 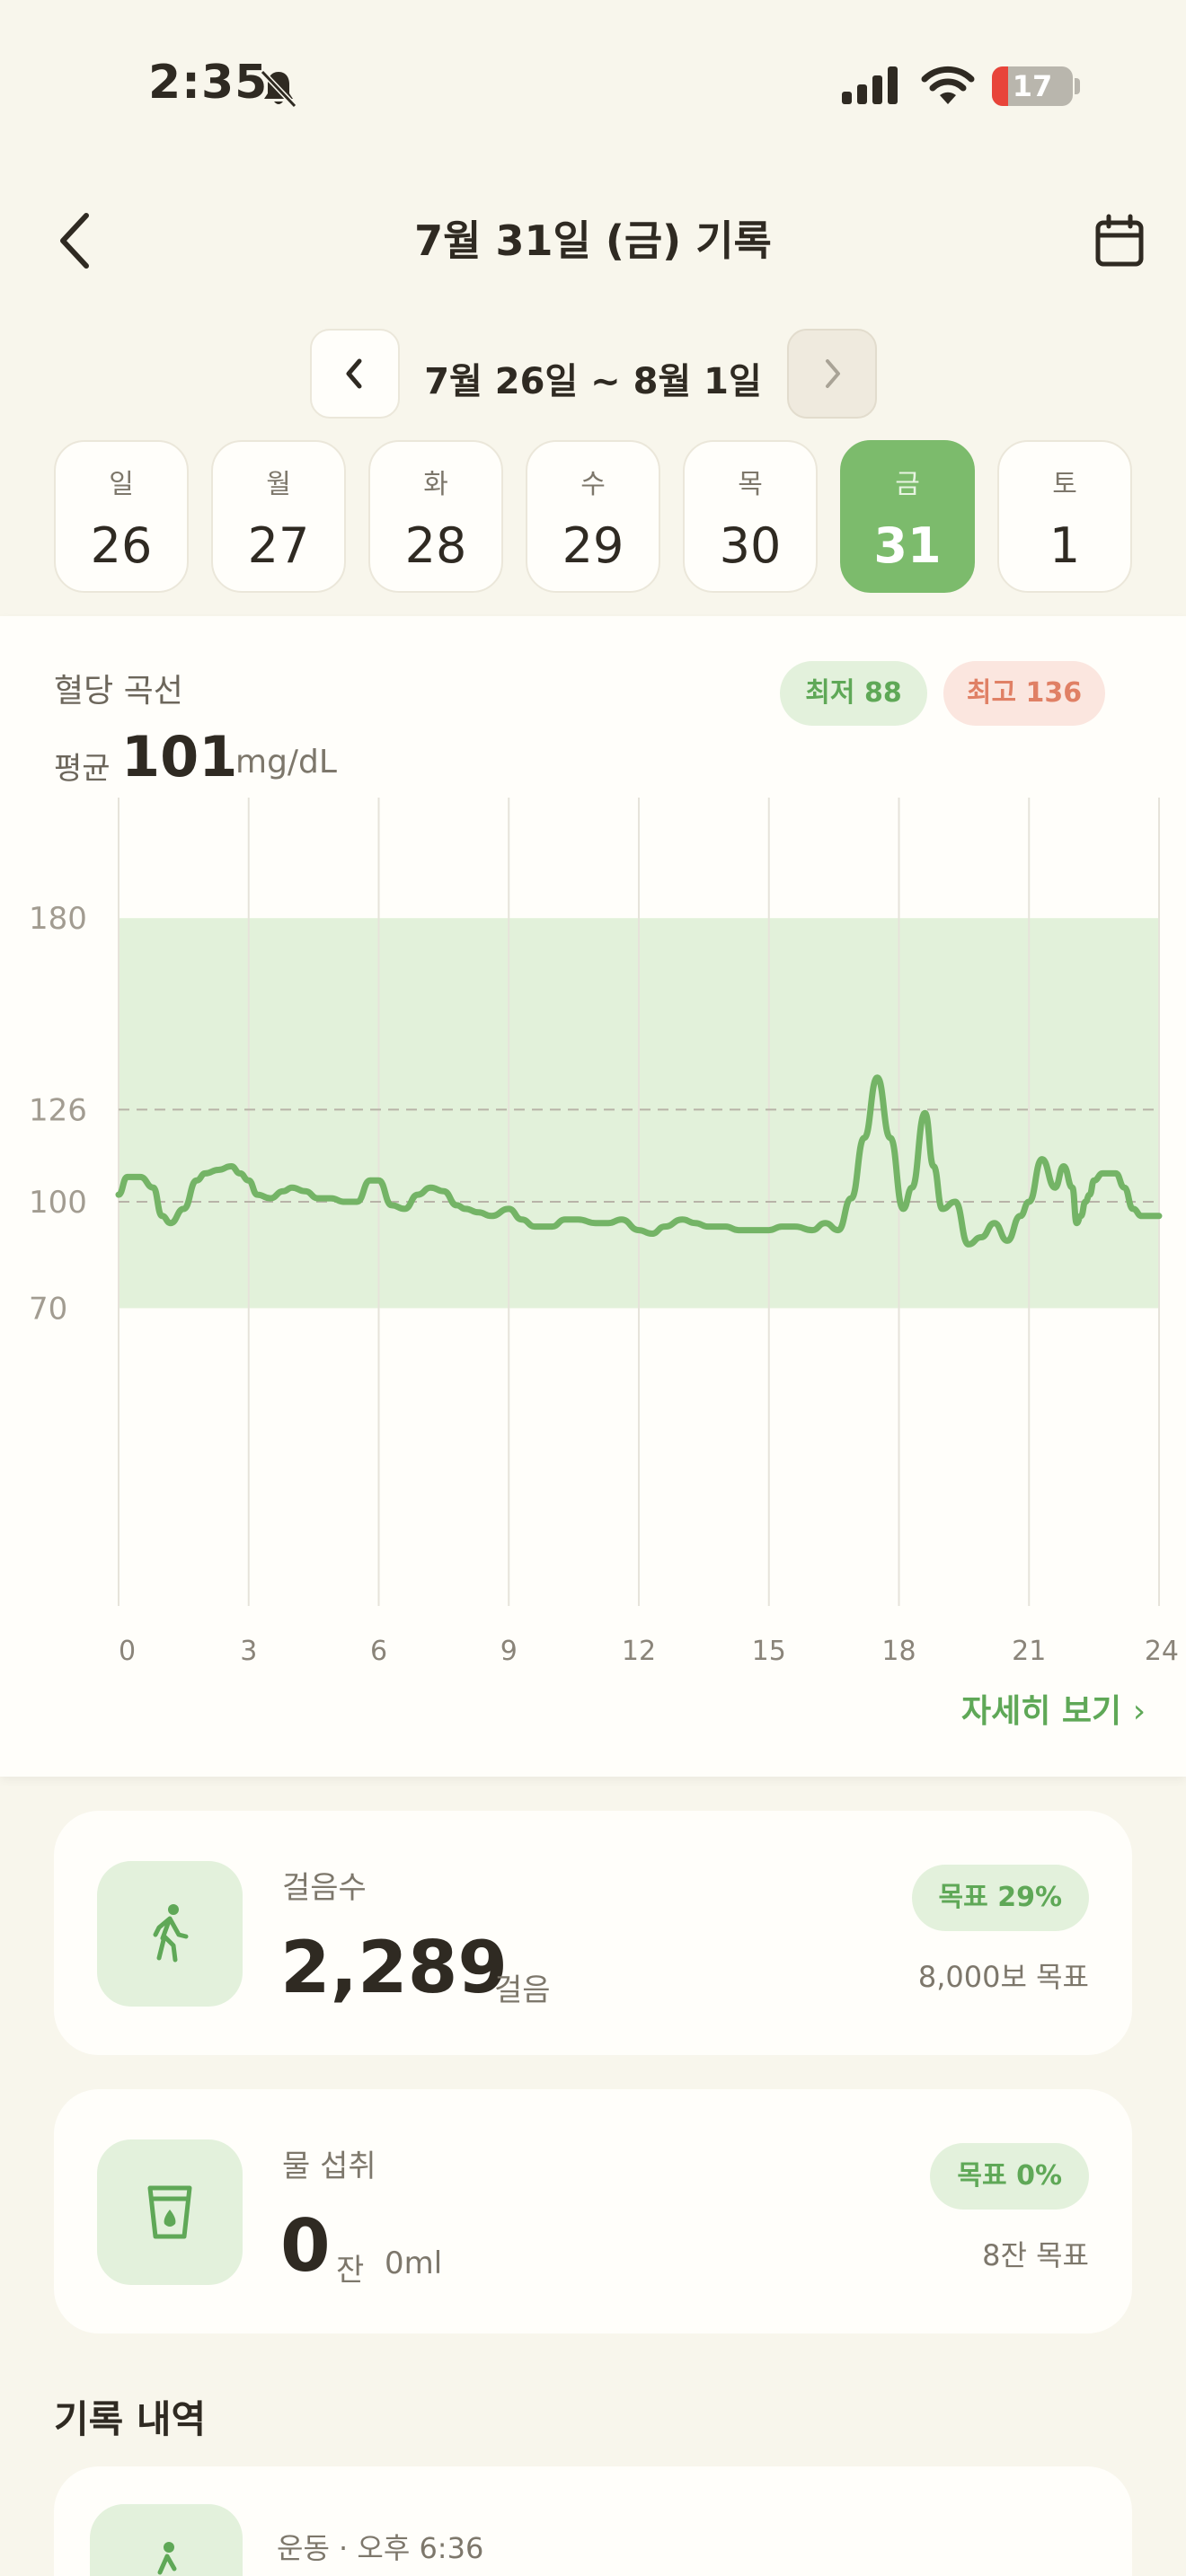 What do you see at coordinates (170, 2212) in the screenshot?
I see `water-glass-icon` at bounding box center [170, 2212].